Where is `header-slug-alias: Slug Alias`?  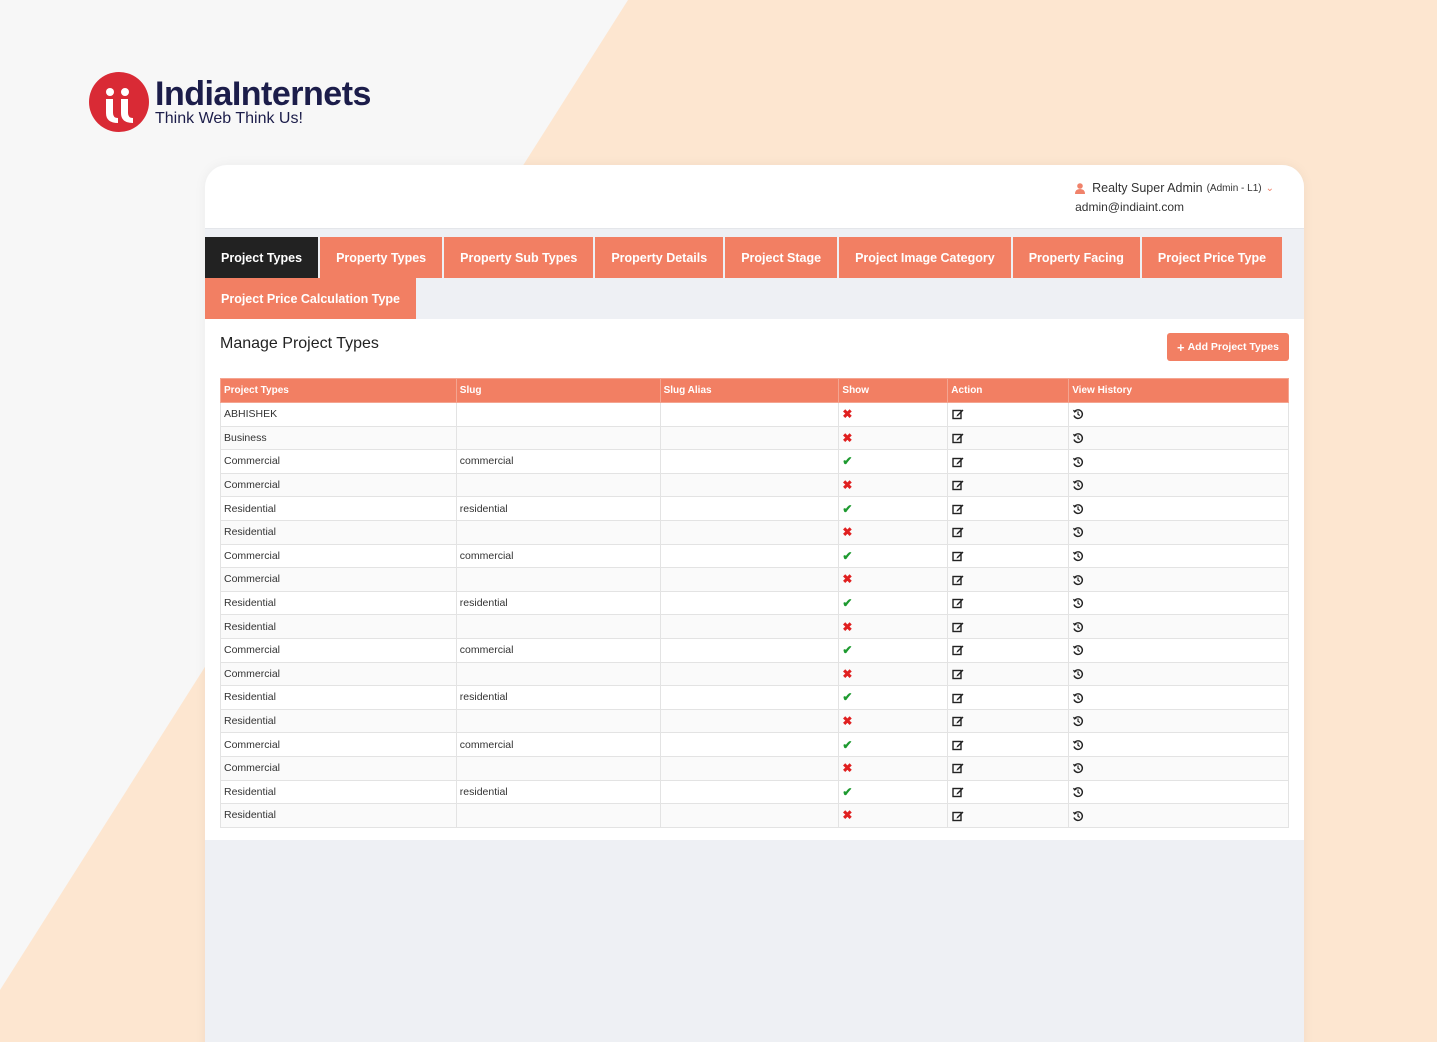
header-slug-alias: Slug Alias is located at coordinates (749, 390).